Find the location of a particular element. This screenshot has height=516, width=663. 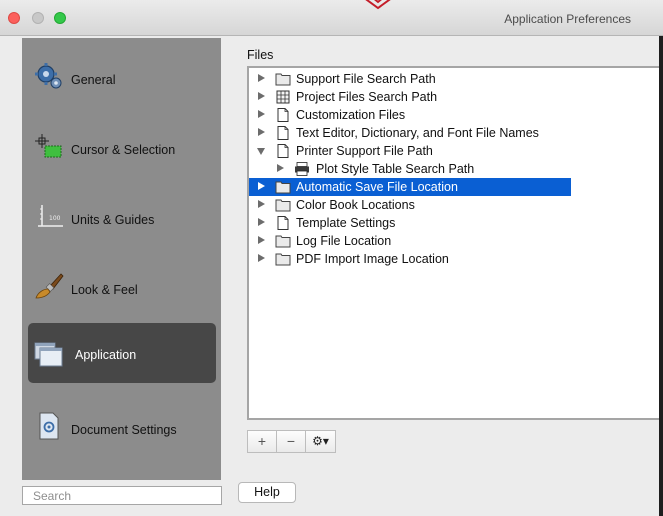

tree-item-log-file-location: Log File Location is located at coordinates (456, 241).